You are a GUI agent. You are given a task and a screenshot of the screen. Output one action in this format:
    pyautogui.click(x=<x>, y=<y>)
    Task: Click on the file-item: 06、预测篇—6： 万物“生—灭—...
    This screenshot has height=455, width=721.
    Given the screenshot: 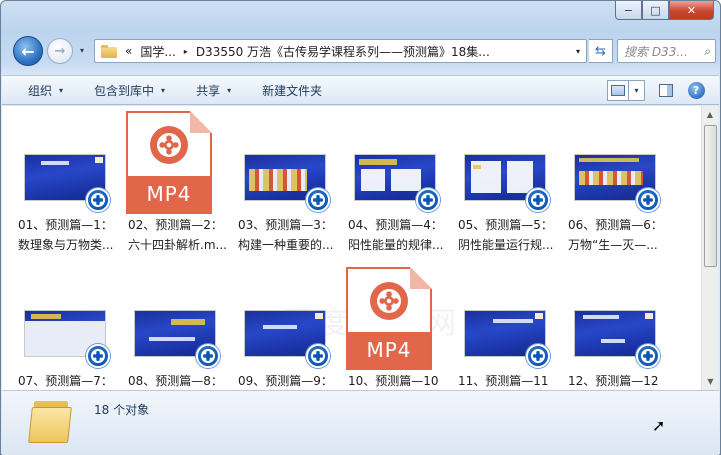 What is the action you would take?
    pyautogui.click(x=608, y=180)
    